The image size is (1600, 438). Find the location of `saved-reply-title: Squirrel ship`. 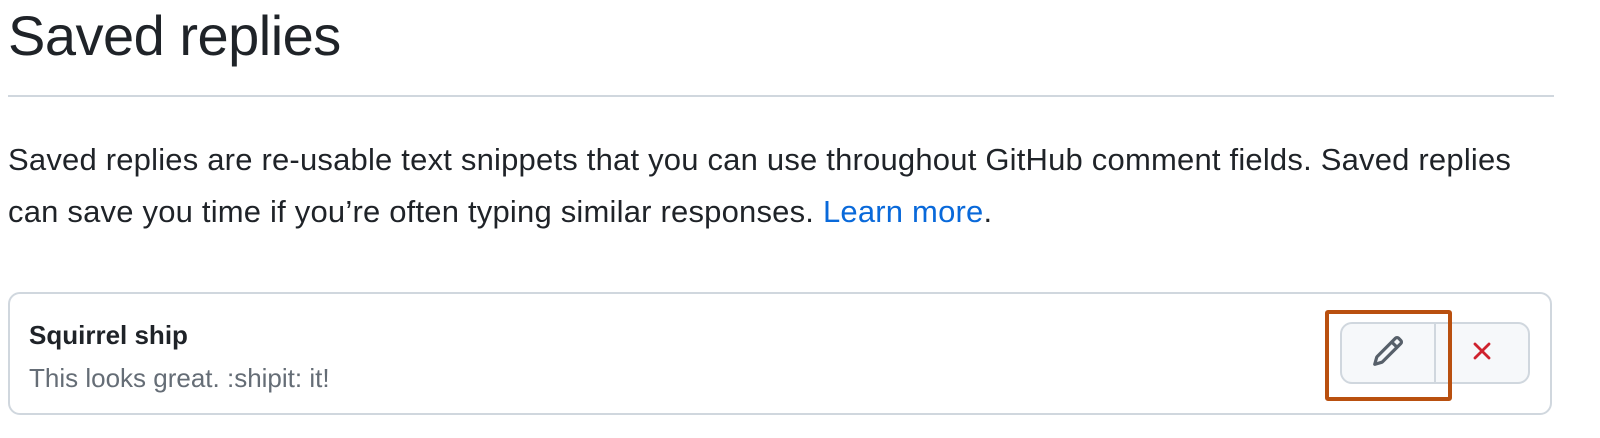

saved-reply-title: Squirrel ship is located at coordinates (108, 335).